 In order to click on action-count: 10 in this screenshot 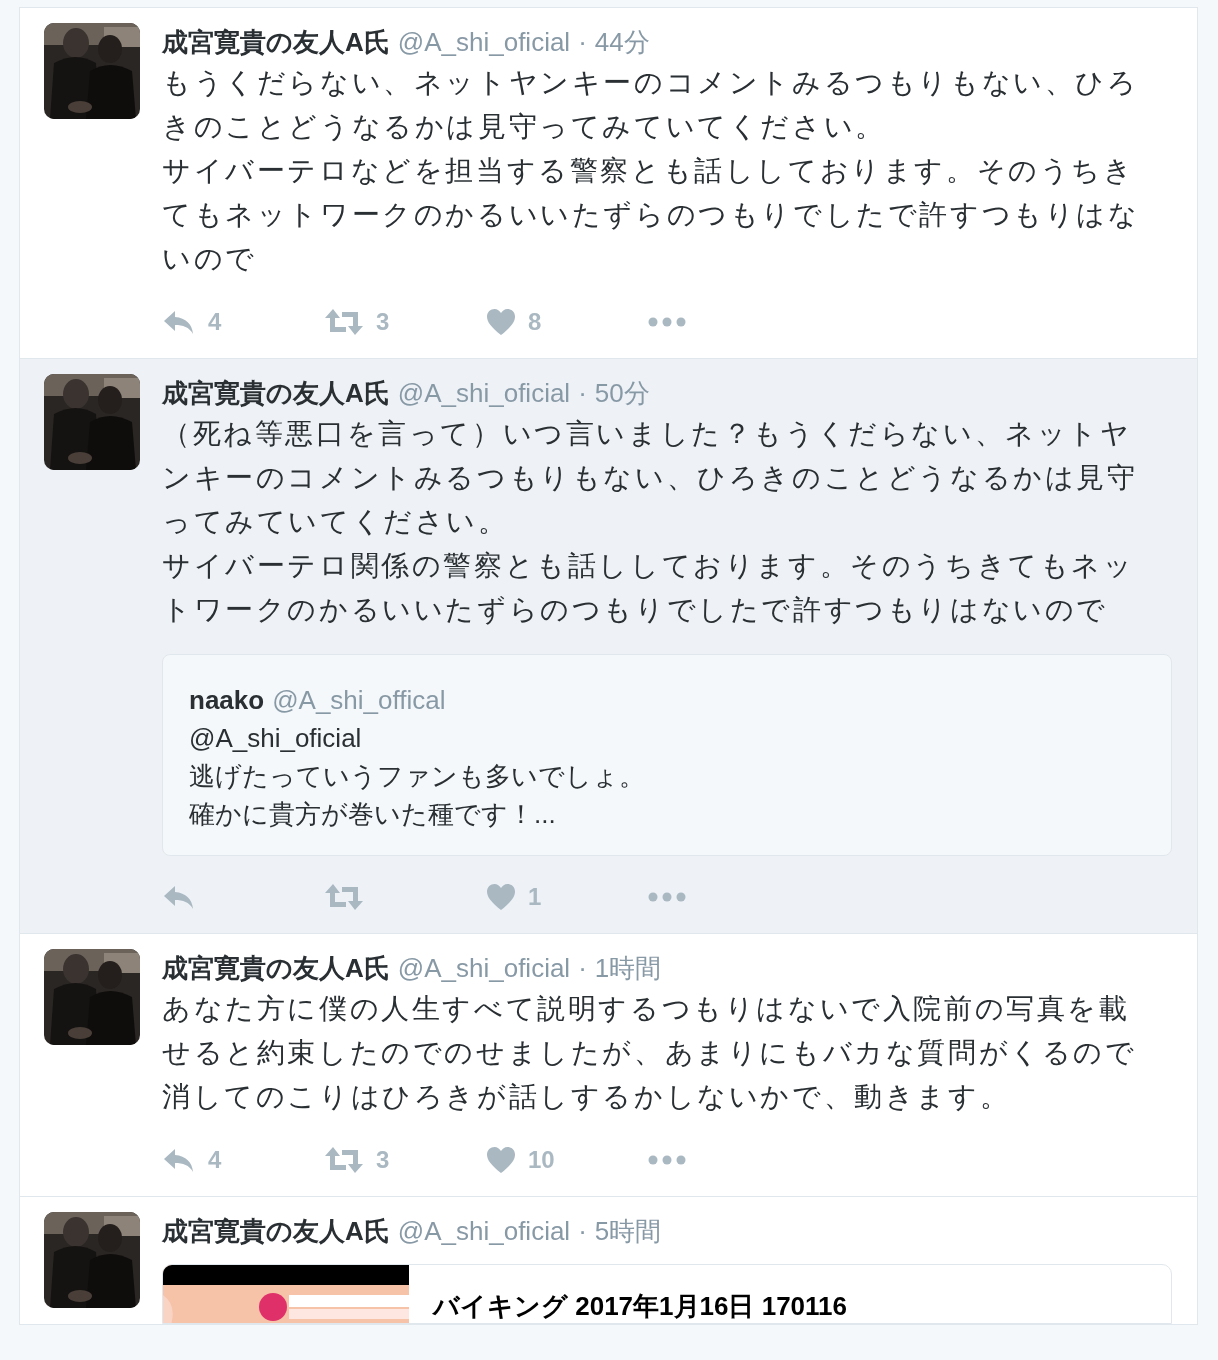, I will do `click(541, 1160)`.